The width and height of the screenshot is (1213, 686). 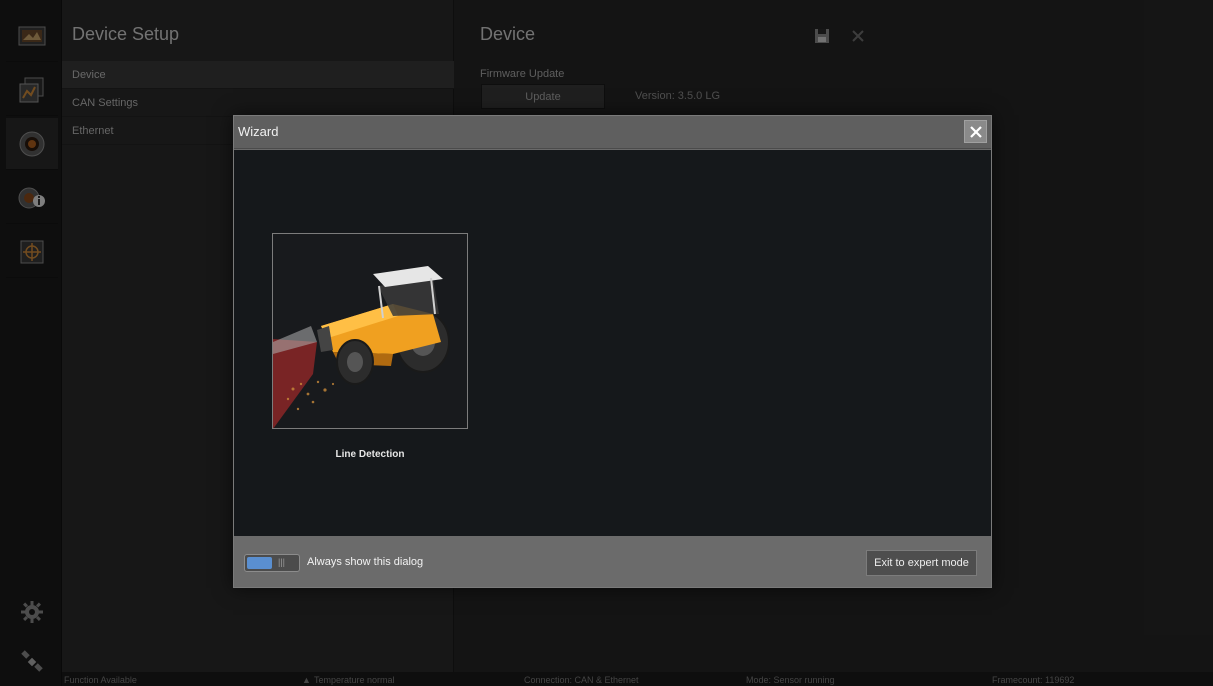 What do you see at coordinates (370, 454) in the screenshot?
I see `line-detection-label: Line Detection` at bounding box center [370, 454].